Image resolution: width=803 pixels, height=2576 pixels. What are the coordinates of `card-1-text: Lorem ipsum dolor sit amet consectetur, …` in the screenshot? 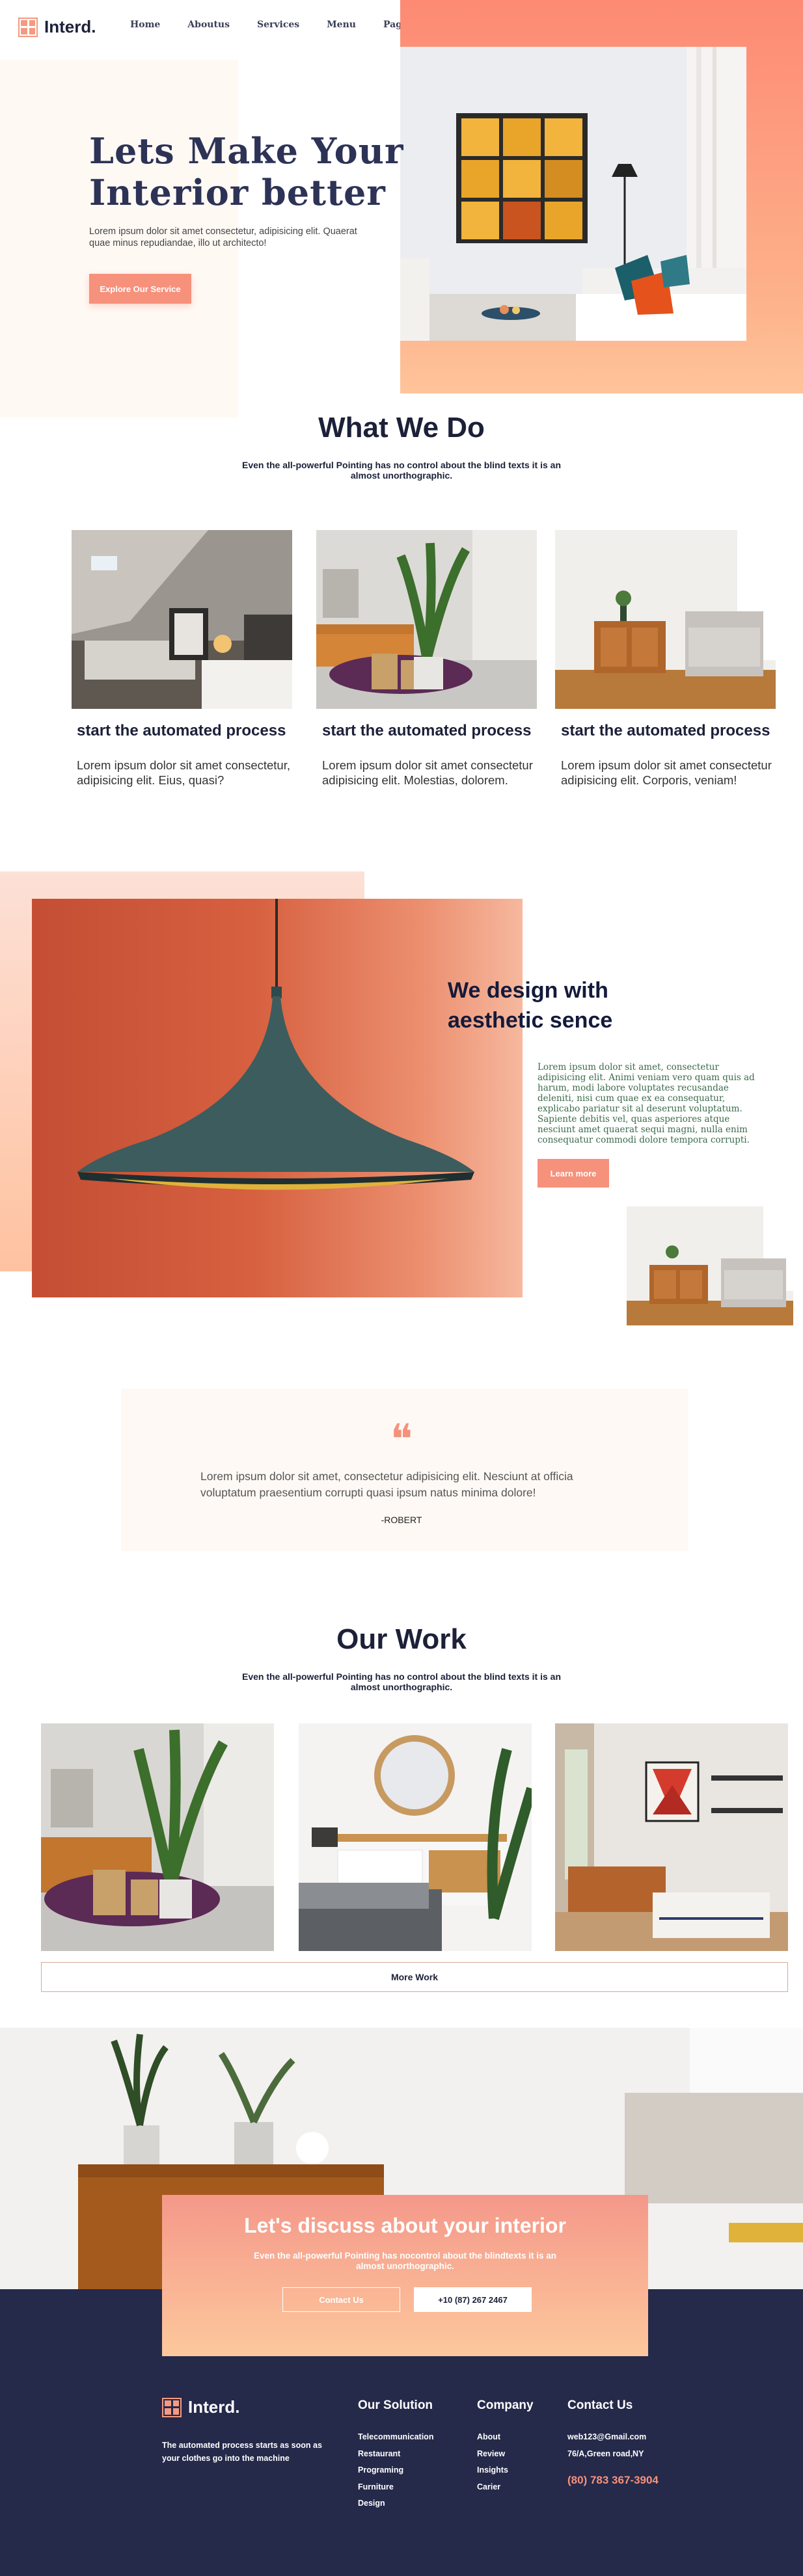 It's located at (184, 772).